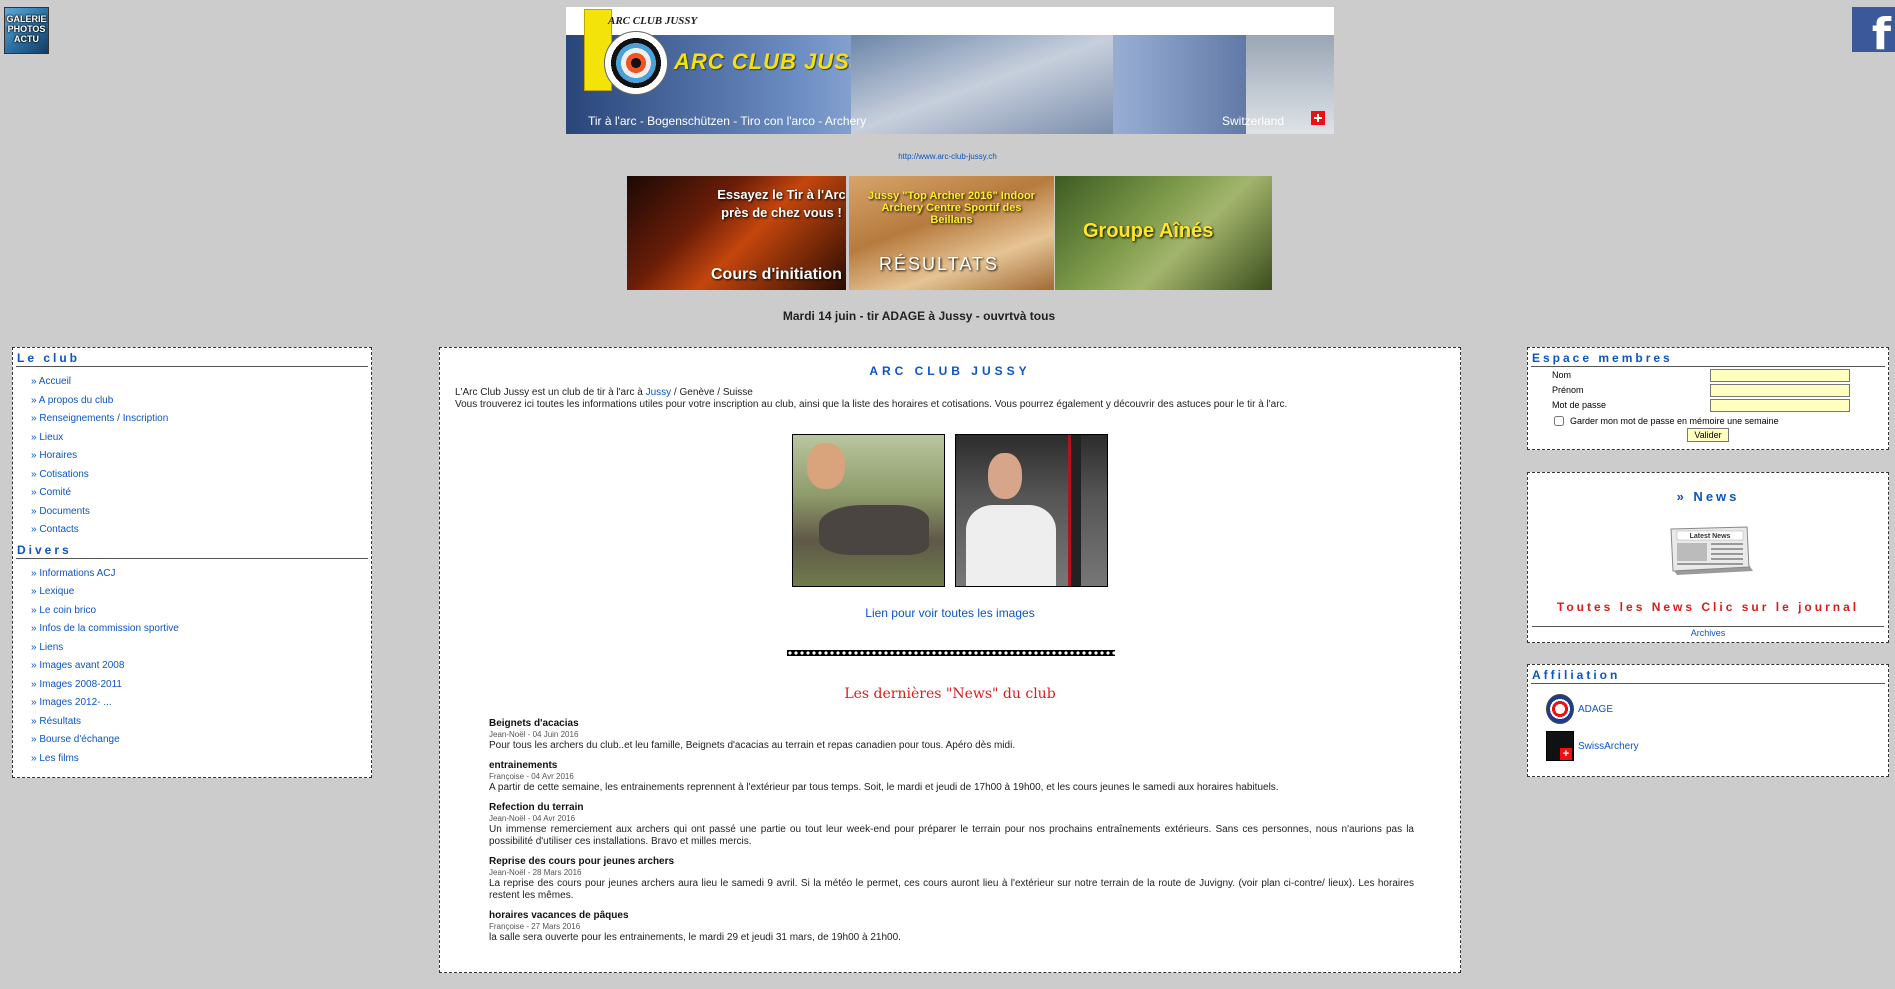 This screenshot has width=1895, height=989. What do you see at coordinates (63, 474) in the screenshot?
I see `nav-item-label: Cotisations` at bounding box center [63, 474].